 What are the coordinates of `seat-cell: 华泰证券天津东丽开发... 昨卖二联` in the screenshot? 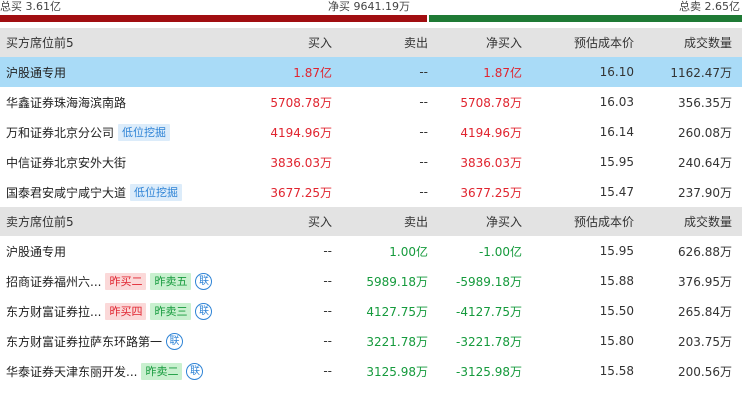 It's located at (123, 371).